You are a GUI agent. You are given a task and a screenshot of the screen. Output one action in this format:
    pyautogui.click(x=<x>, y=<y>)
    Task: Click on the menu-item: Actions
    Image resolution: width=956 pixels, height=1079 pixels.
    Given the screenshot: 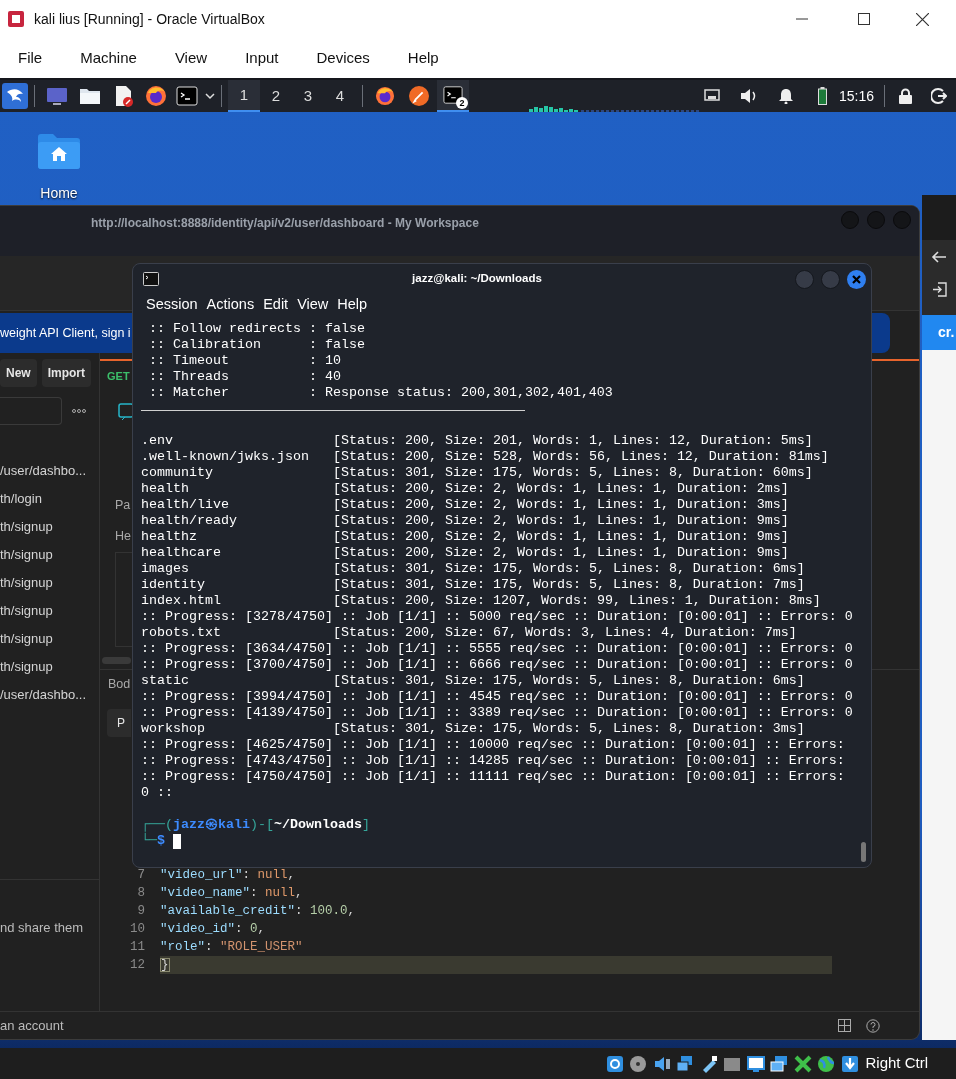 What is the action you would take?
    pyautogui.click(x=230, y=305)
    